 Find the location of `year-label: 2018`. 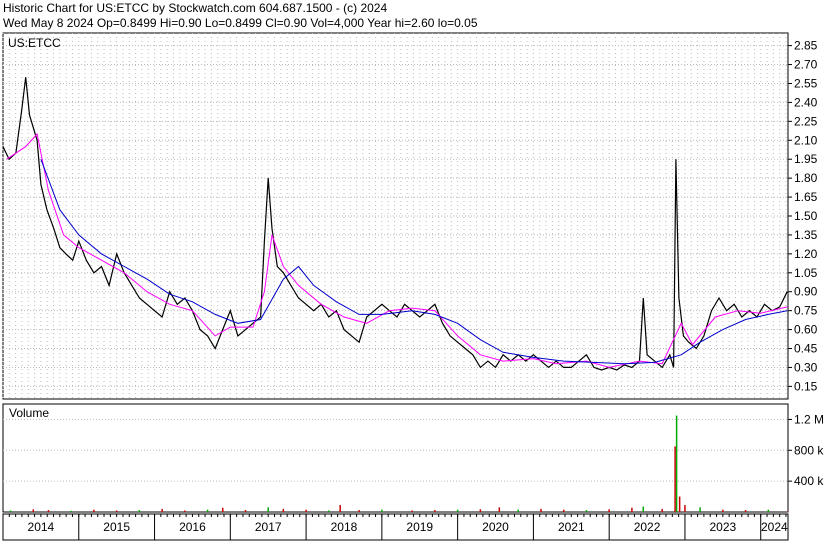

year-label: 2018 is located at coordinates (344, 527).